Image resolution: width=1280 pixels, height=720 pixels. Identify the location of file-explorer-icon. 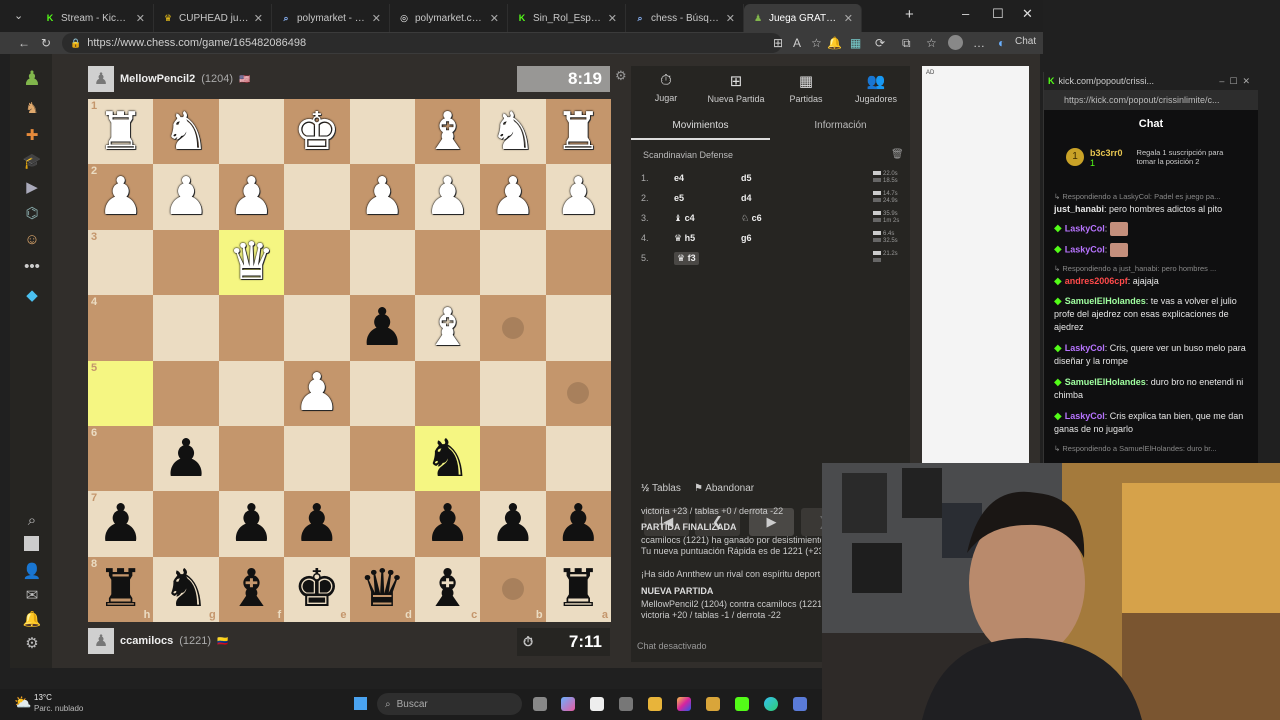
(655, 704).